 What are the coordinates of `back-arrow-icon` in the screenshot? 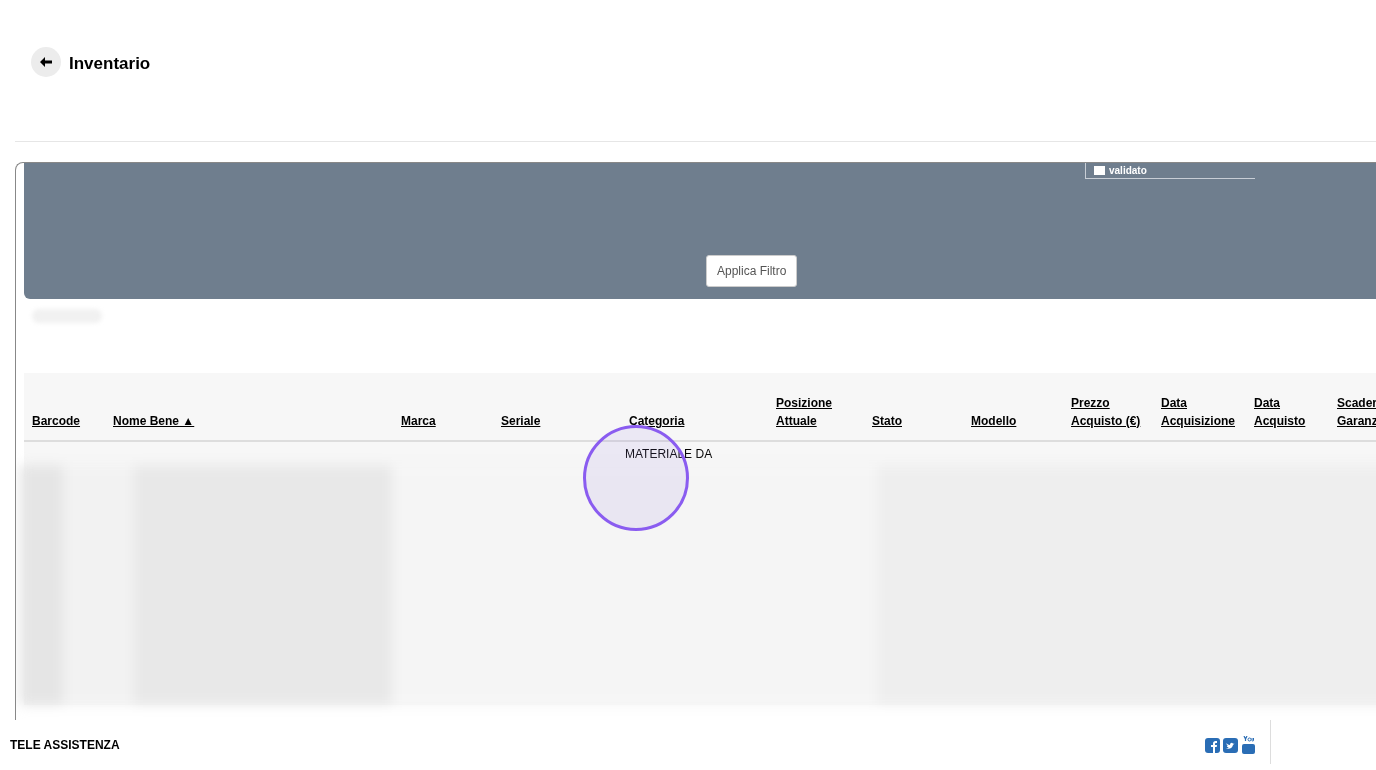 It's located at (46, 62).